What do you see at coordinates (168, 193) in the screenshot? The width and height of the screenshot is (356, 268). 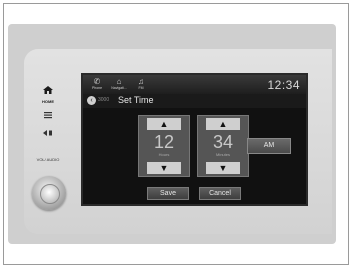 I see `save-button: Save` at bounding box center [168, 193].